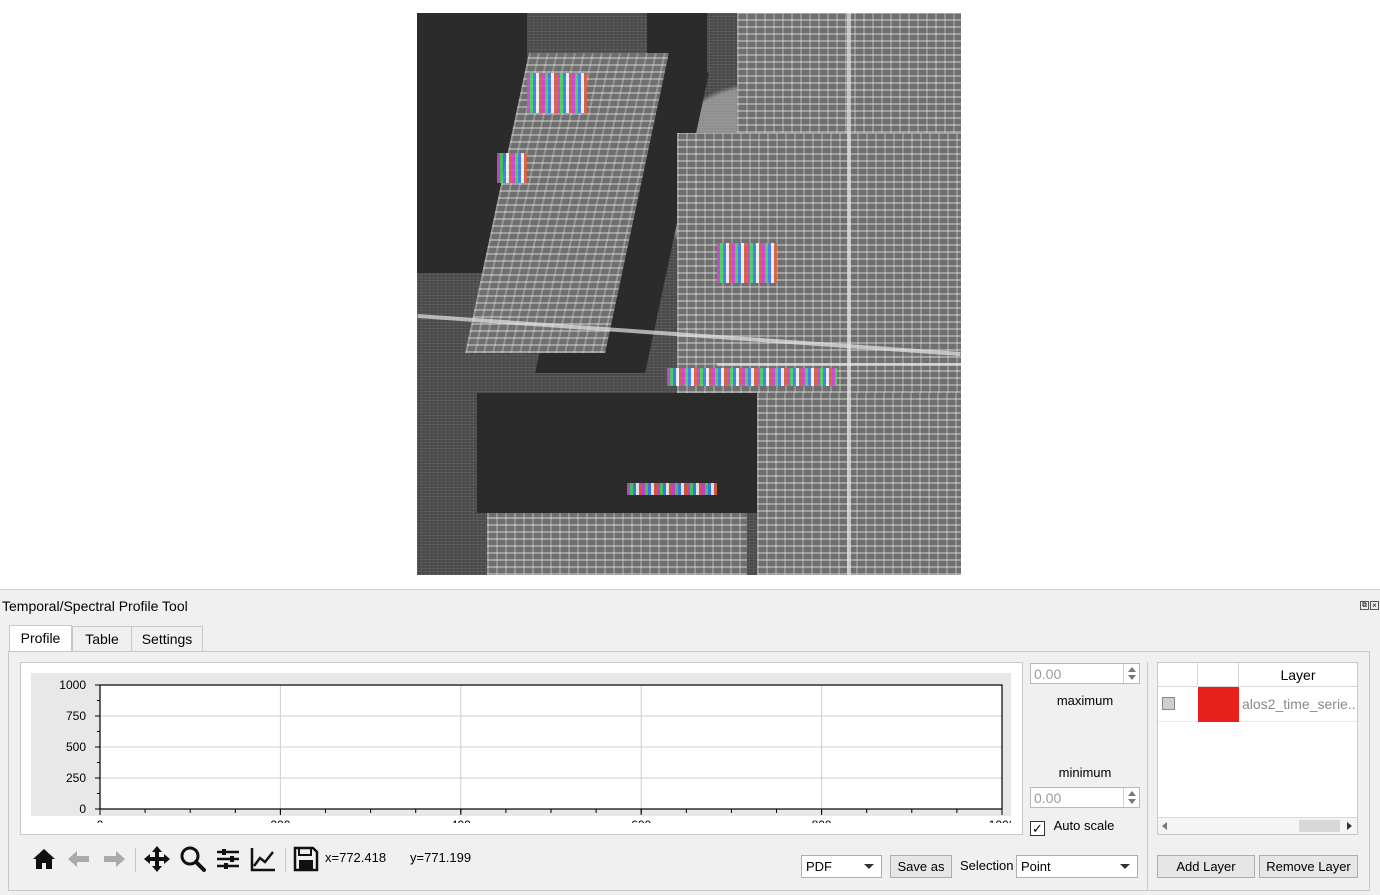 The image size is (1380, 895). What do you see at coordinates (306, 859) in the screenshot?
I see `save-icon` at bounding box center [306, 859].